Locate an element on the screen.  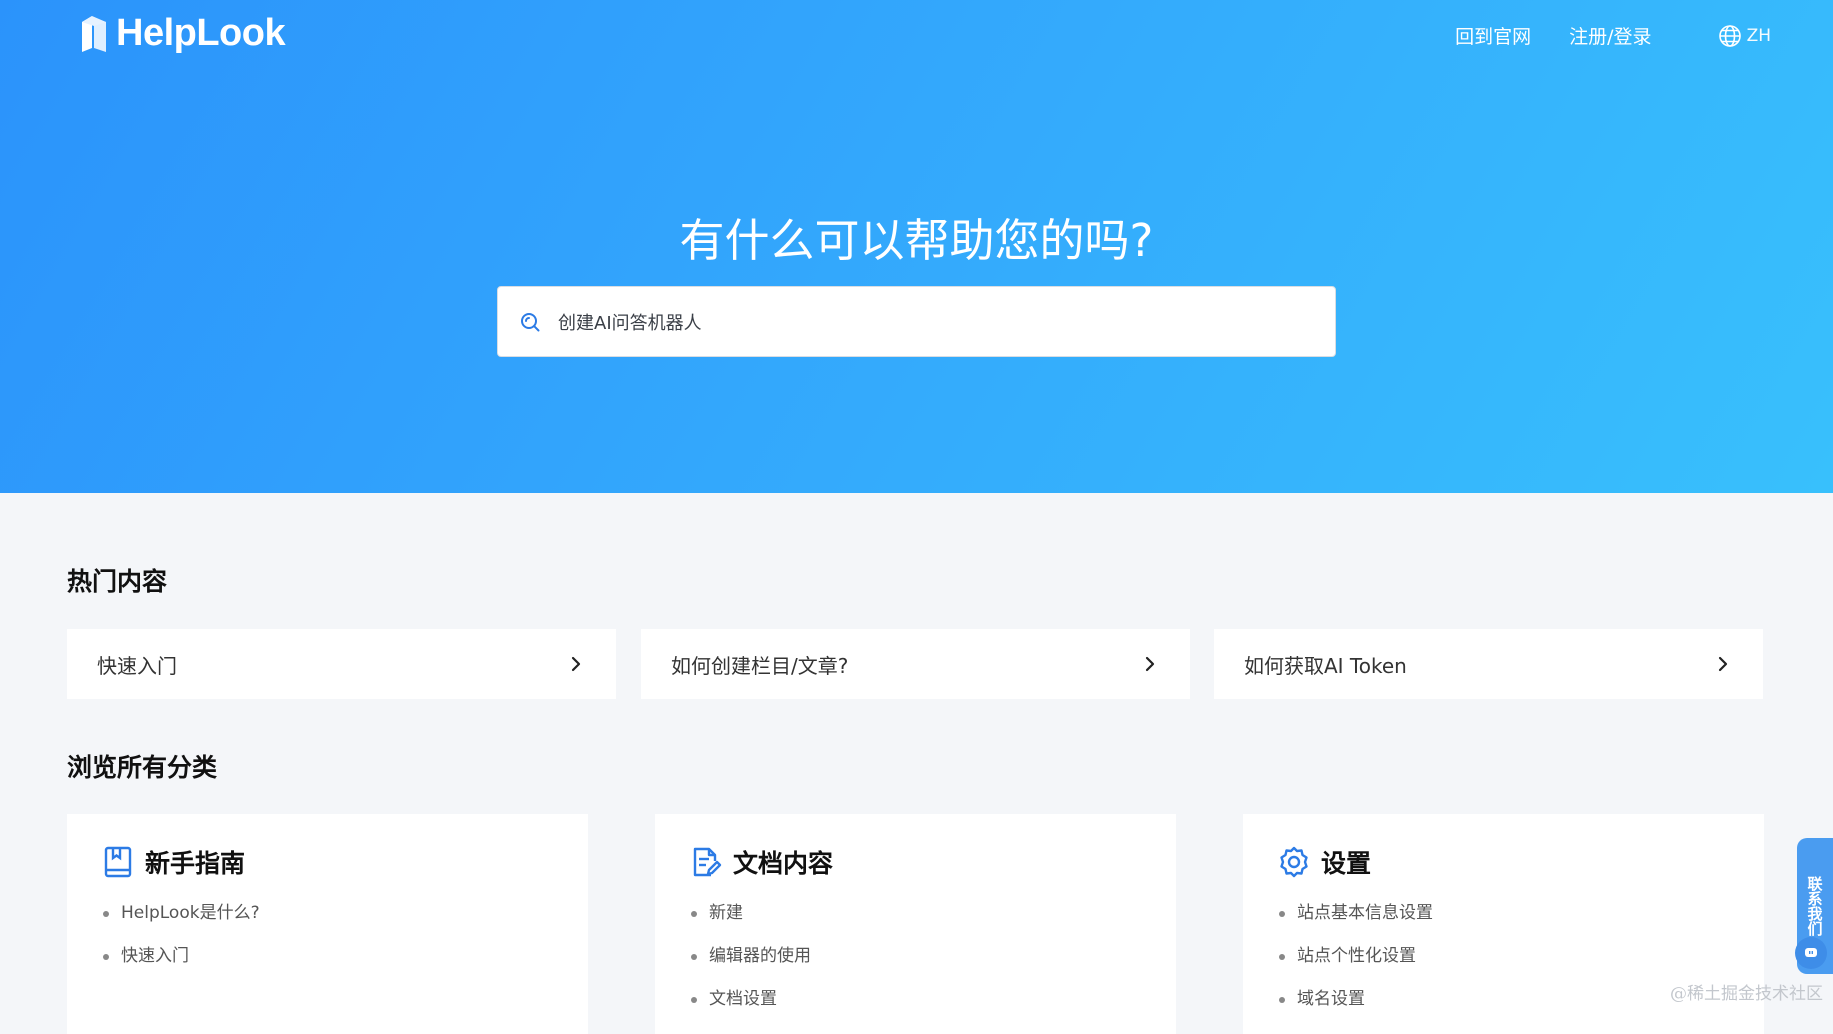
search-box is located at coordinates (916, 321).